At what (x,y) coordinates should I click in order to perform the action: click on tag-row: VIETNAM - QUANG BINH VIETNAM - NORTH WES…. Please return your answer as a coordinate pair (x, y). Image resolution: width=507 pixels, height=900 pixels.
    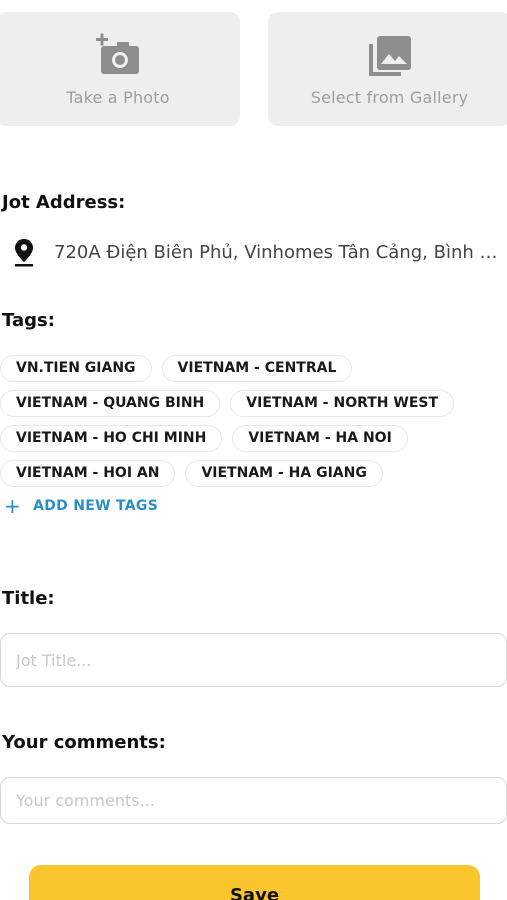
    Looking at the image, I should click on (253, 403).